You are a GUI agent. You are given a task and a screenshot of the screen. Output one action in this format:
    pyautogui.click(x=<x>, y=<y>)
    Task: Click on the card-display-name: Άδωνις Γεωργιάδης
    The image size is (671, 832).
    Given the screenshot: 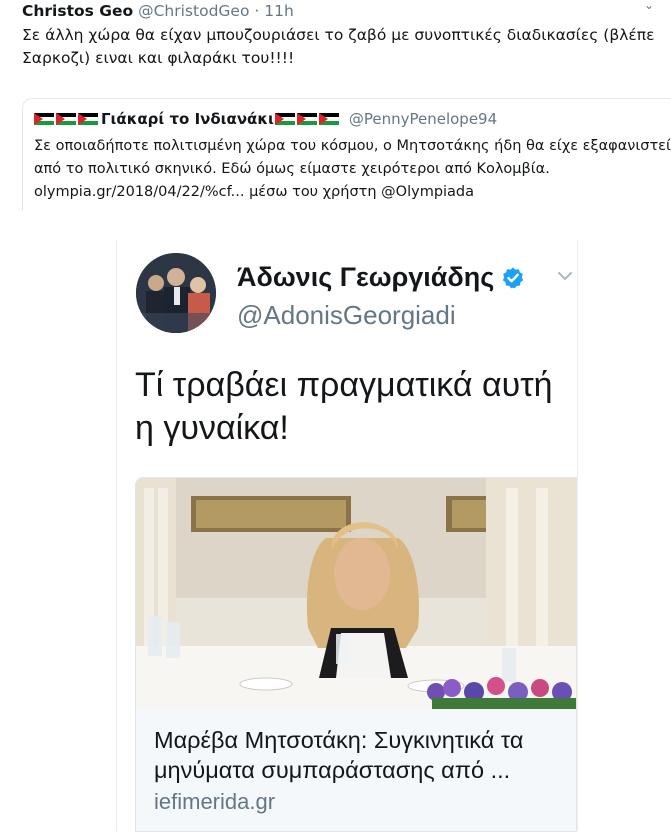 What is the action you would take?
    pyautogui.click(x=381, y=277)
    